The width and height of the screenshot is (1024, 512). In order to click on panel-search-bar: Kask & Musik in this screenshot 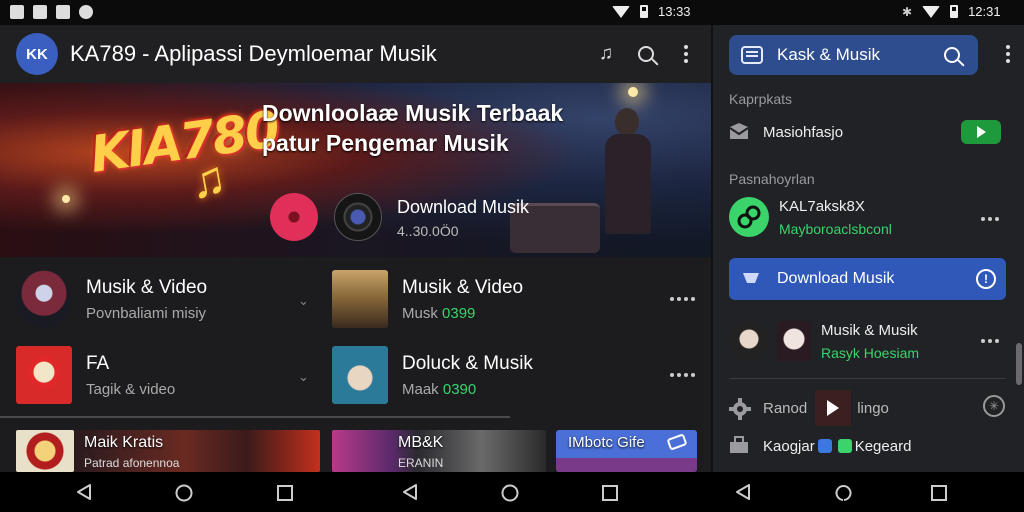, I will do `click(853, 55)`.